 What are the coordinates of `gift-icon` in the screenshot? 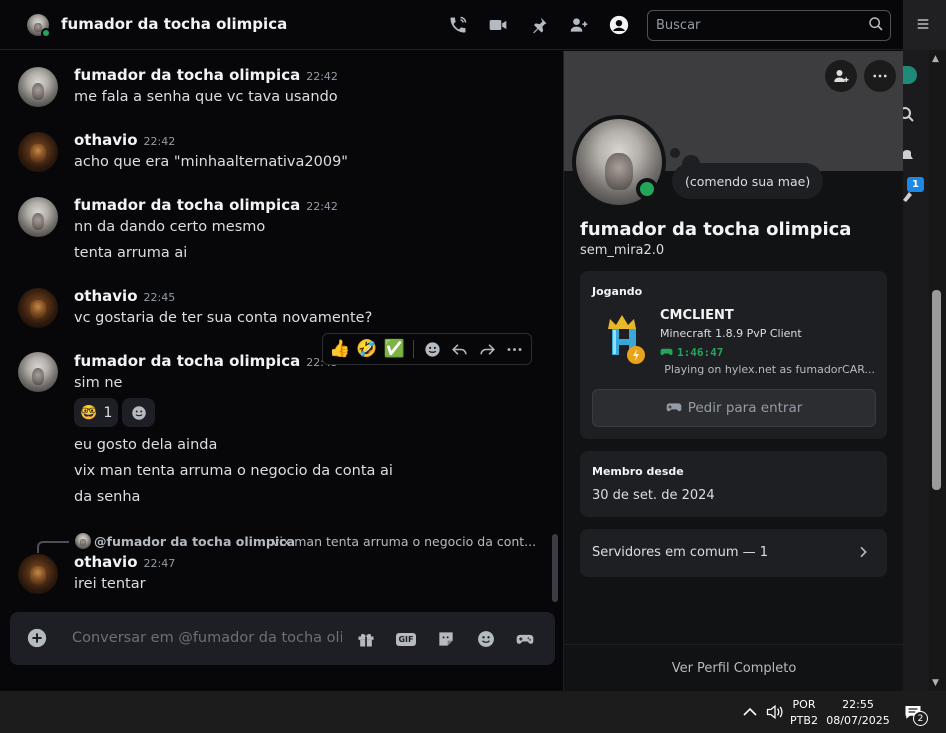 It's located at (366, 639).